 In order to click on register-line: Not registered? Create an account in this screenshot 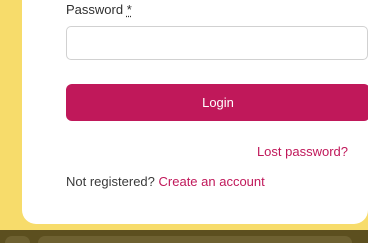, I will do `click(165, 181)`.